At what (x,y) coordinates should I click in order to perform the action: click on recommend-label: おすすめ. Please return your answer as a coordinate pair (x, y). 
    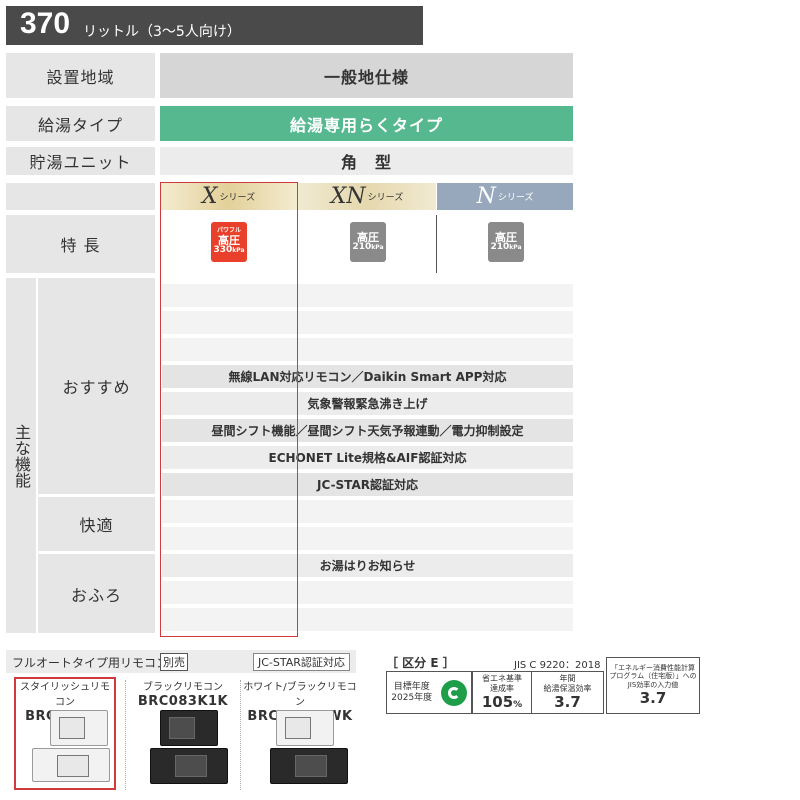
    Looking at the image, I should click on (96, 386).